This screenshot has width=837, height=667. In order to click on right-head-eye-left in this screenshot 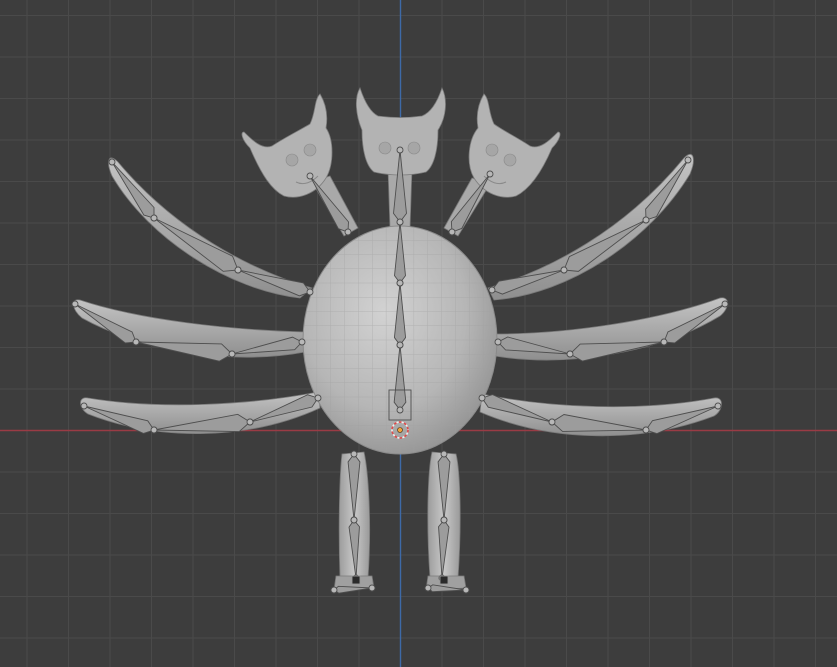, I will do `click(492, 150)`.